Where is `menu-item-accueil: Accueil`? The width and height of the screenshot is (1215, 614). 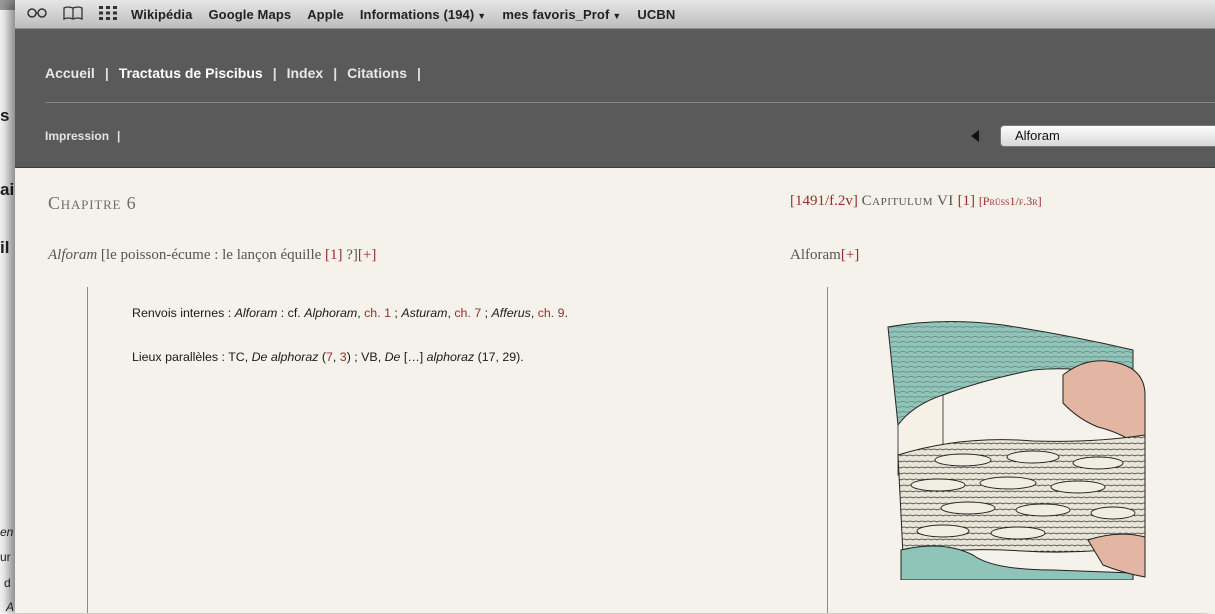
menu-item-accueil: Accueil is located at coordinates (70, 73).